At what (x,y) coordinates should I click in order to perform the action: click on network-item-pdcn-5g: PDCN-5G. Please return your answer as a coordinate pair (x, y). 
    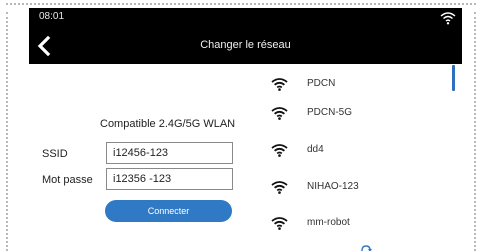
    Looking at the image, I should click on (357, 114).